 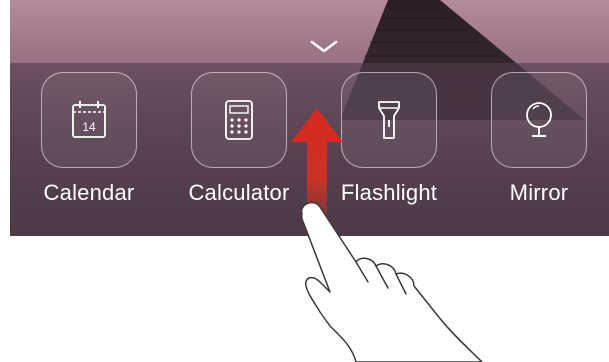 I want to click on flashlight-icon, so click(x=389, y=120).